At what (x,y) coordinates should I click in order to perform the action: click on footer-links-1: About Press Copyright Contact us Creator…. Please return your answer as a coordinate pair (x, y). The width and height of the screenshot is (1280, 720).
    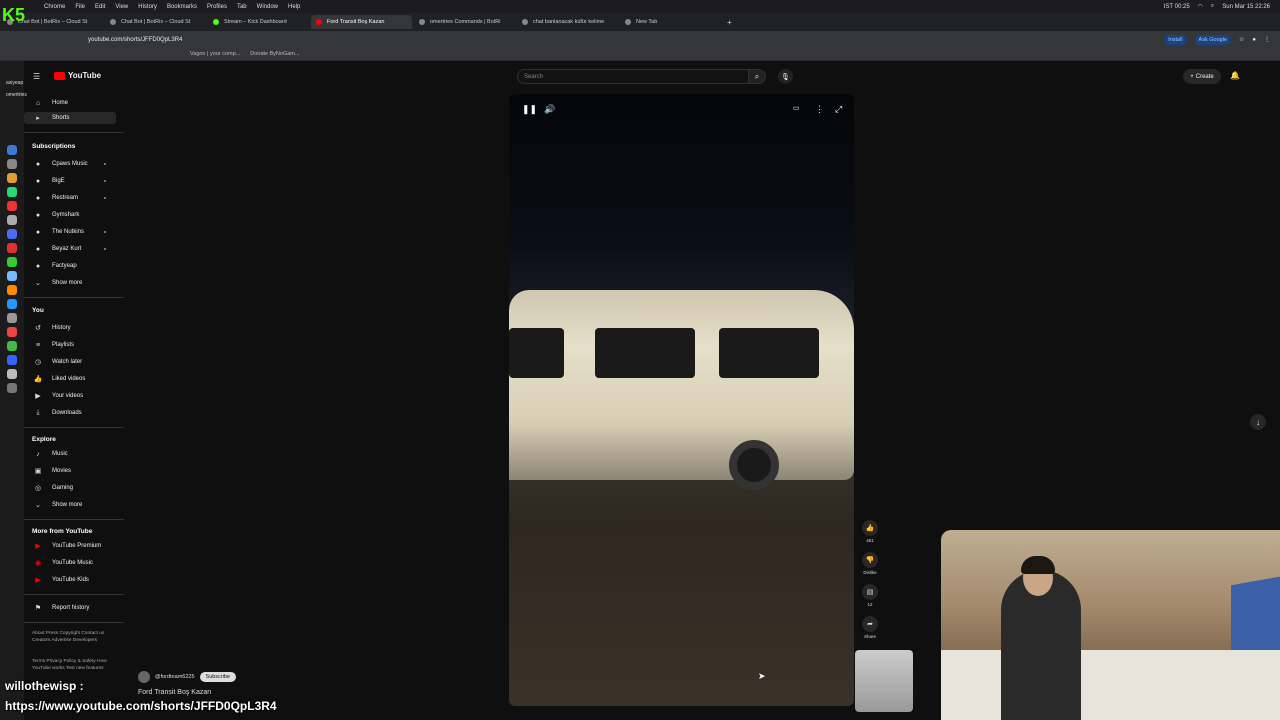
    Looking at the image, I should click on (77, 637).